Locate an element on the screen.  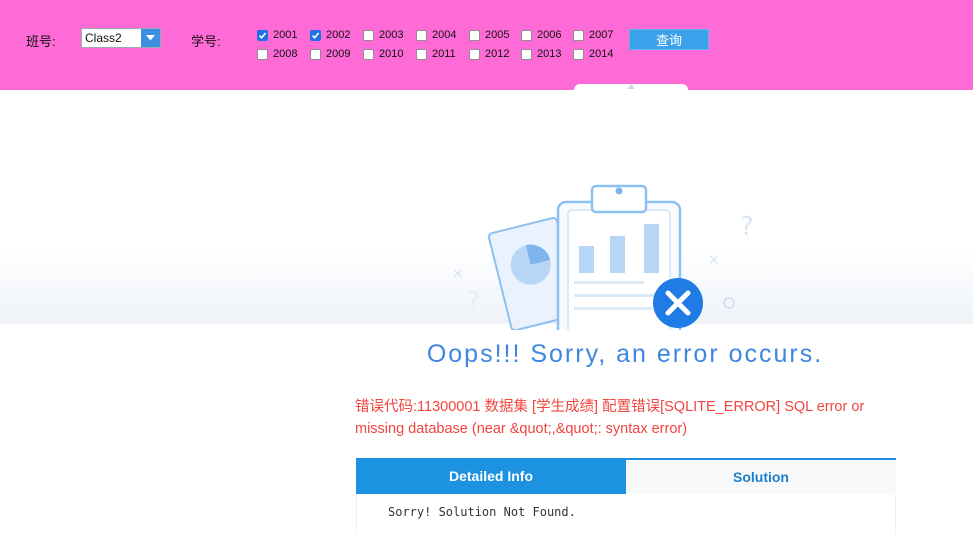
student-id-checkbox-2012: 2012 is located at coordinates (489, 54).